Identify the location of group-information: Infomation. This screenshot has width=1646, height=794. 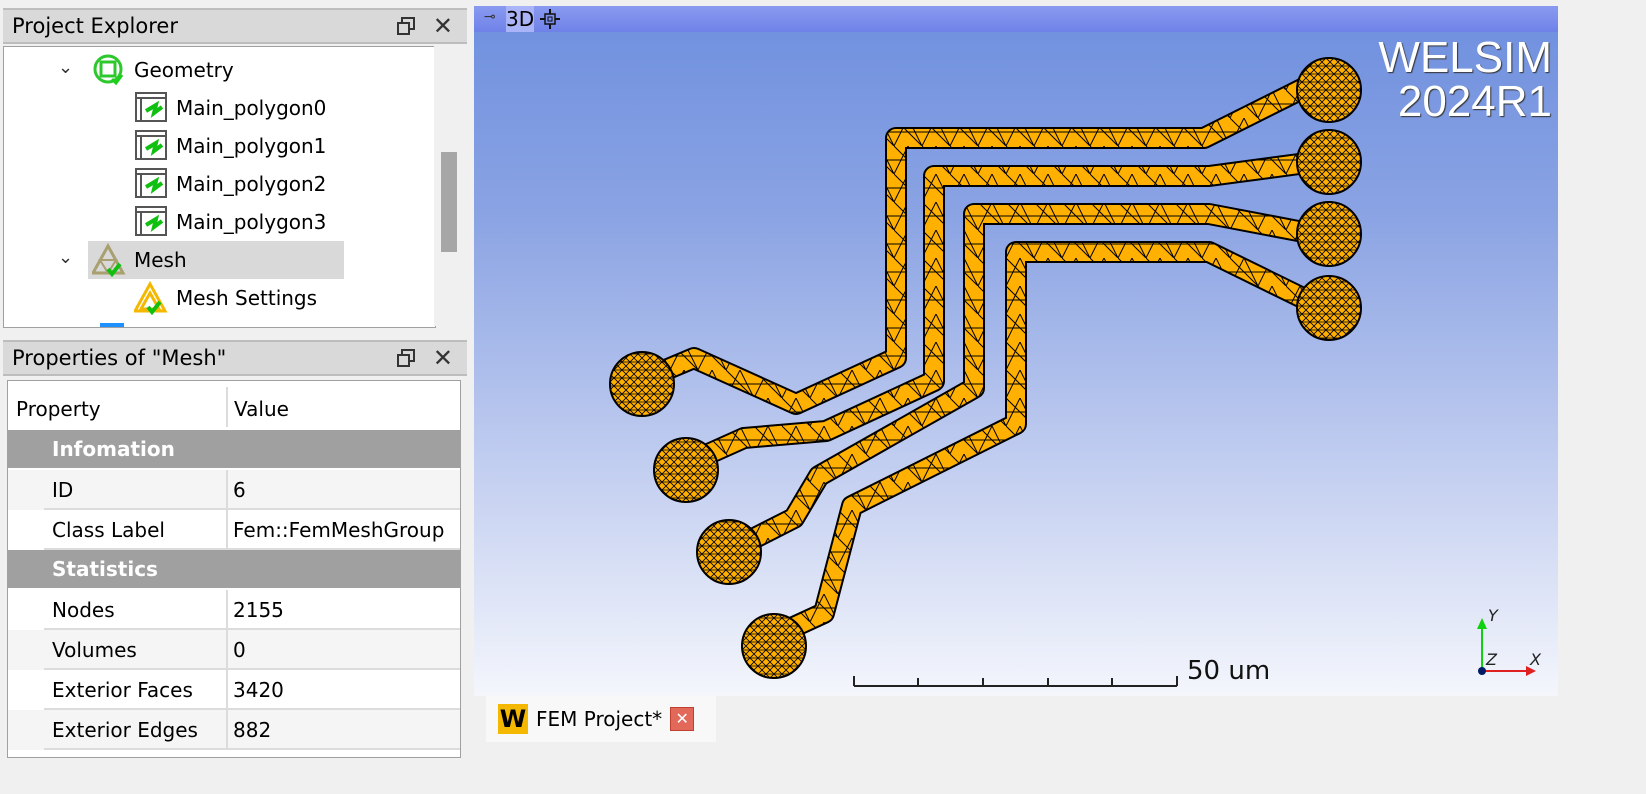
(234, 449).